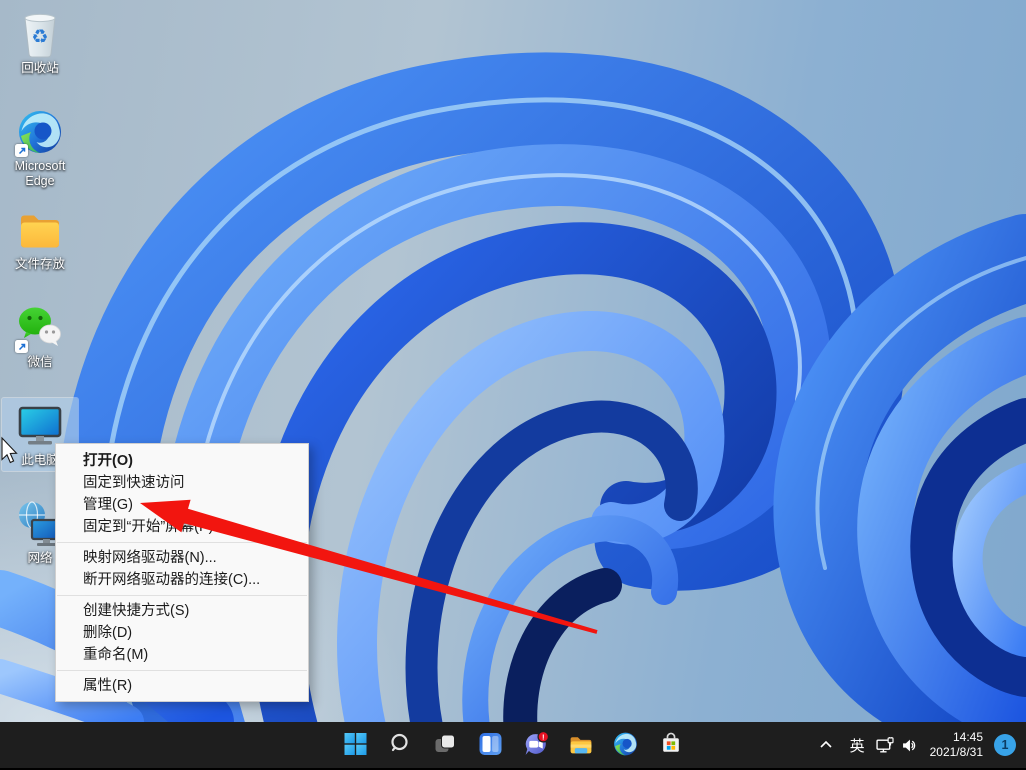 The width and height of the screenshot is (1026, 770). Describe the element at coordinates (967, 737) in the screenshot. I see `tray-time: 14:45` at that location.